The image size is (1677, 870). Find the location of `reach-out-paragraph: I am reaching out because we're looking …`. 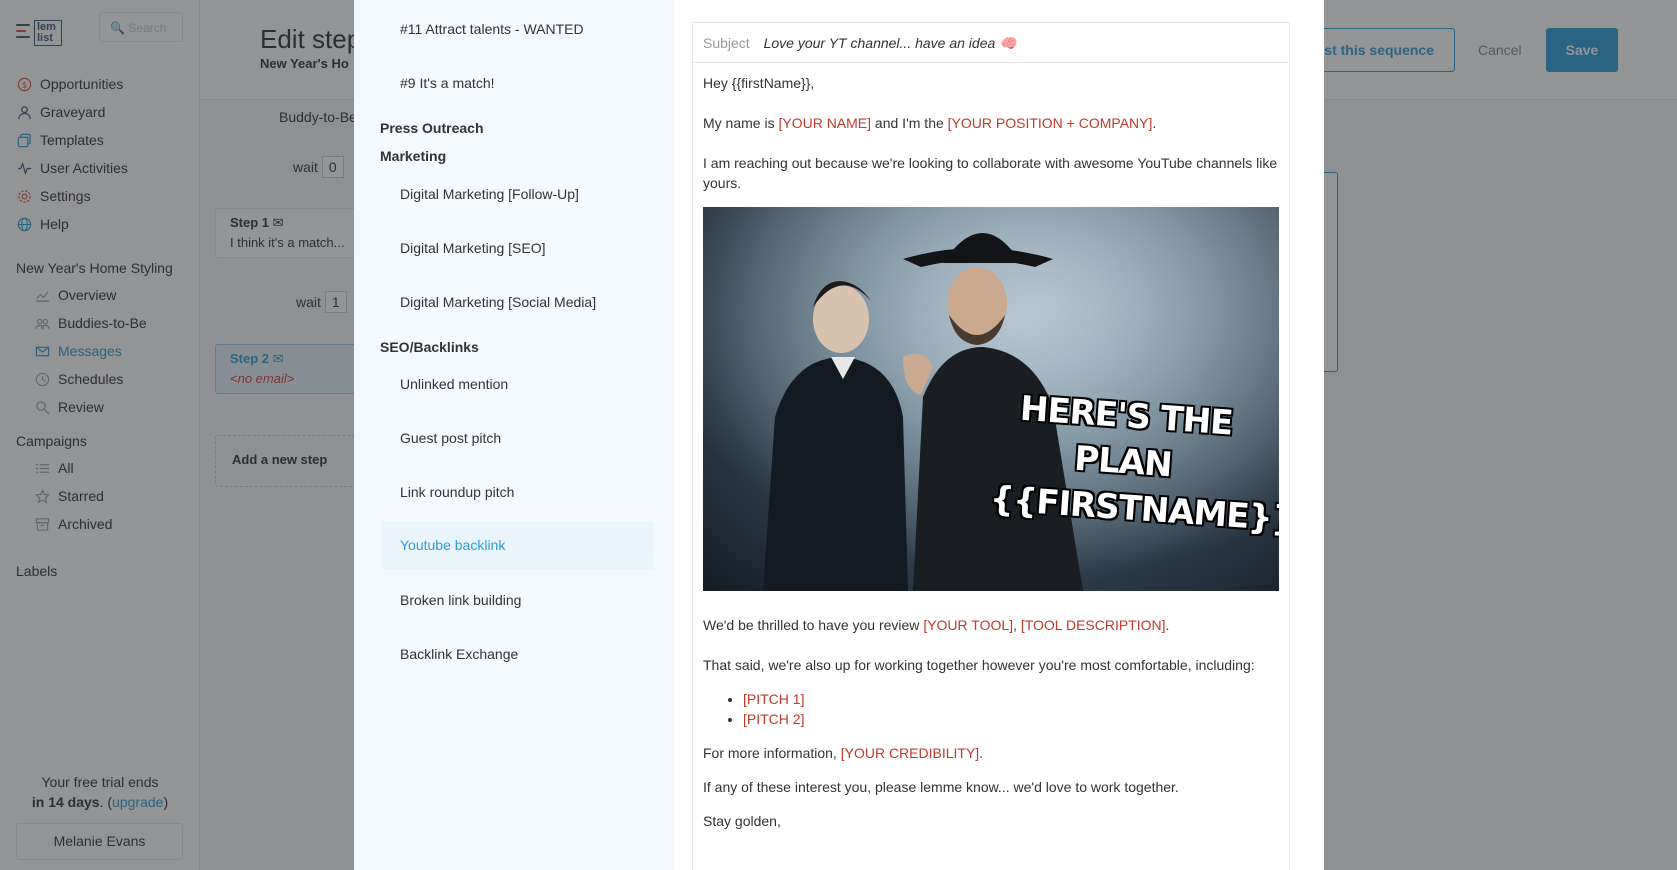

reach-out-paragraph: I am reaching out because we're looking … is located at coordinates (990, 173).